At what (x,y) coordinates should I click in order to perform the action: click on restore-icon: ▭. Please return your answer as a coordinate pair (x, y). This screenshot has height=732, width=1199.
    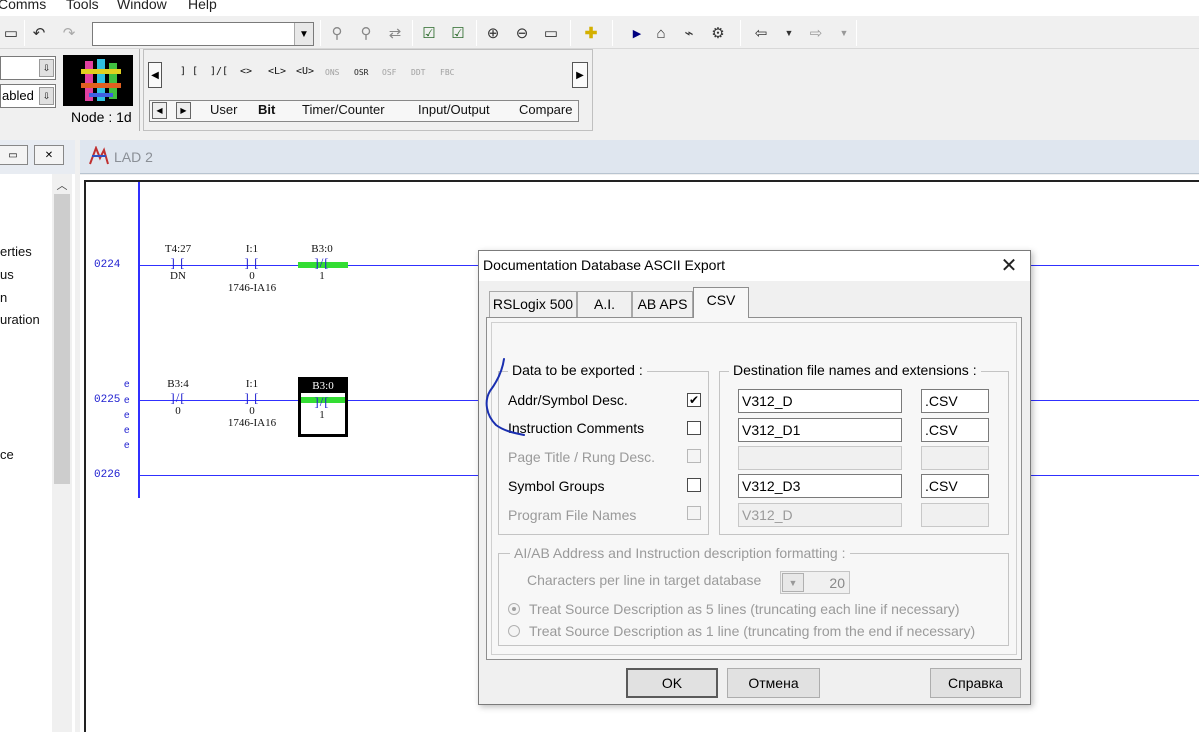
    Looking at the image, I should click on (14, 155).